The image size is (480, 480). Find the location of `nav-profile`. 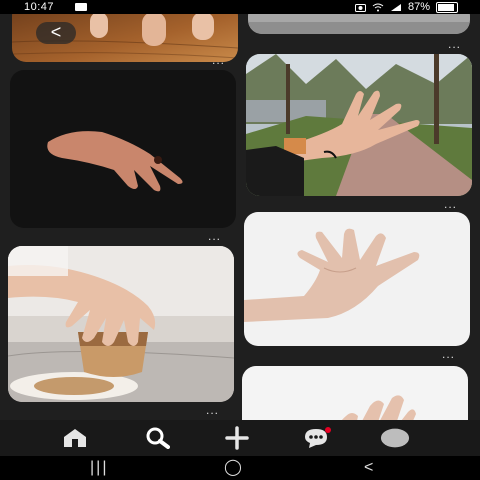

nav-profile is located at coordinates (395, 438).